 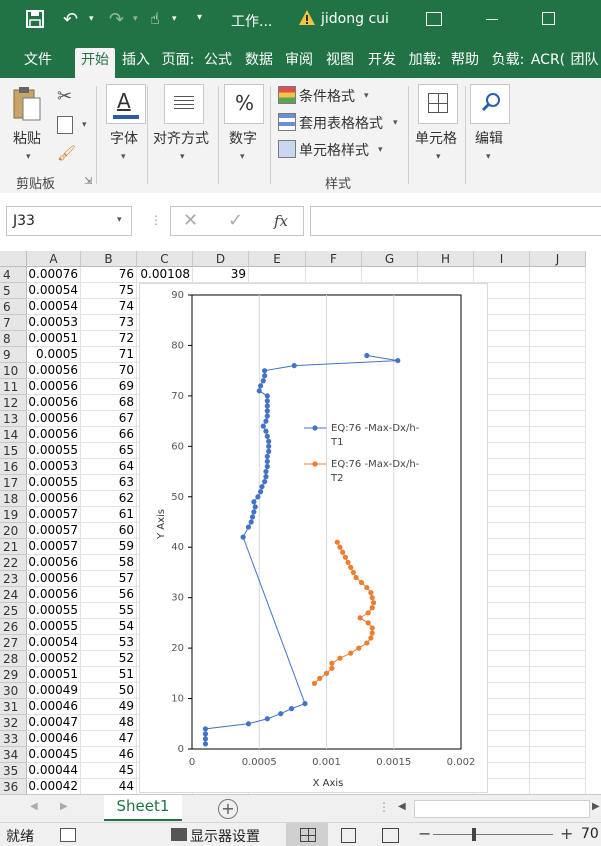 What do you see at coordinates (136, 63) in the screenshot?
I see `tab-insert: 插入` at bounding box center [136, 63].